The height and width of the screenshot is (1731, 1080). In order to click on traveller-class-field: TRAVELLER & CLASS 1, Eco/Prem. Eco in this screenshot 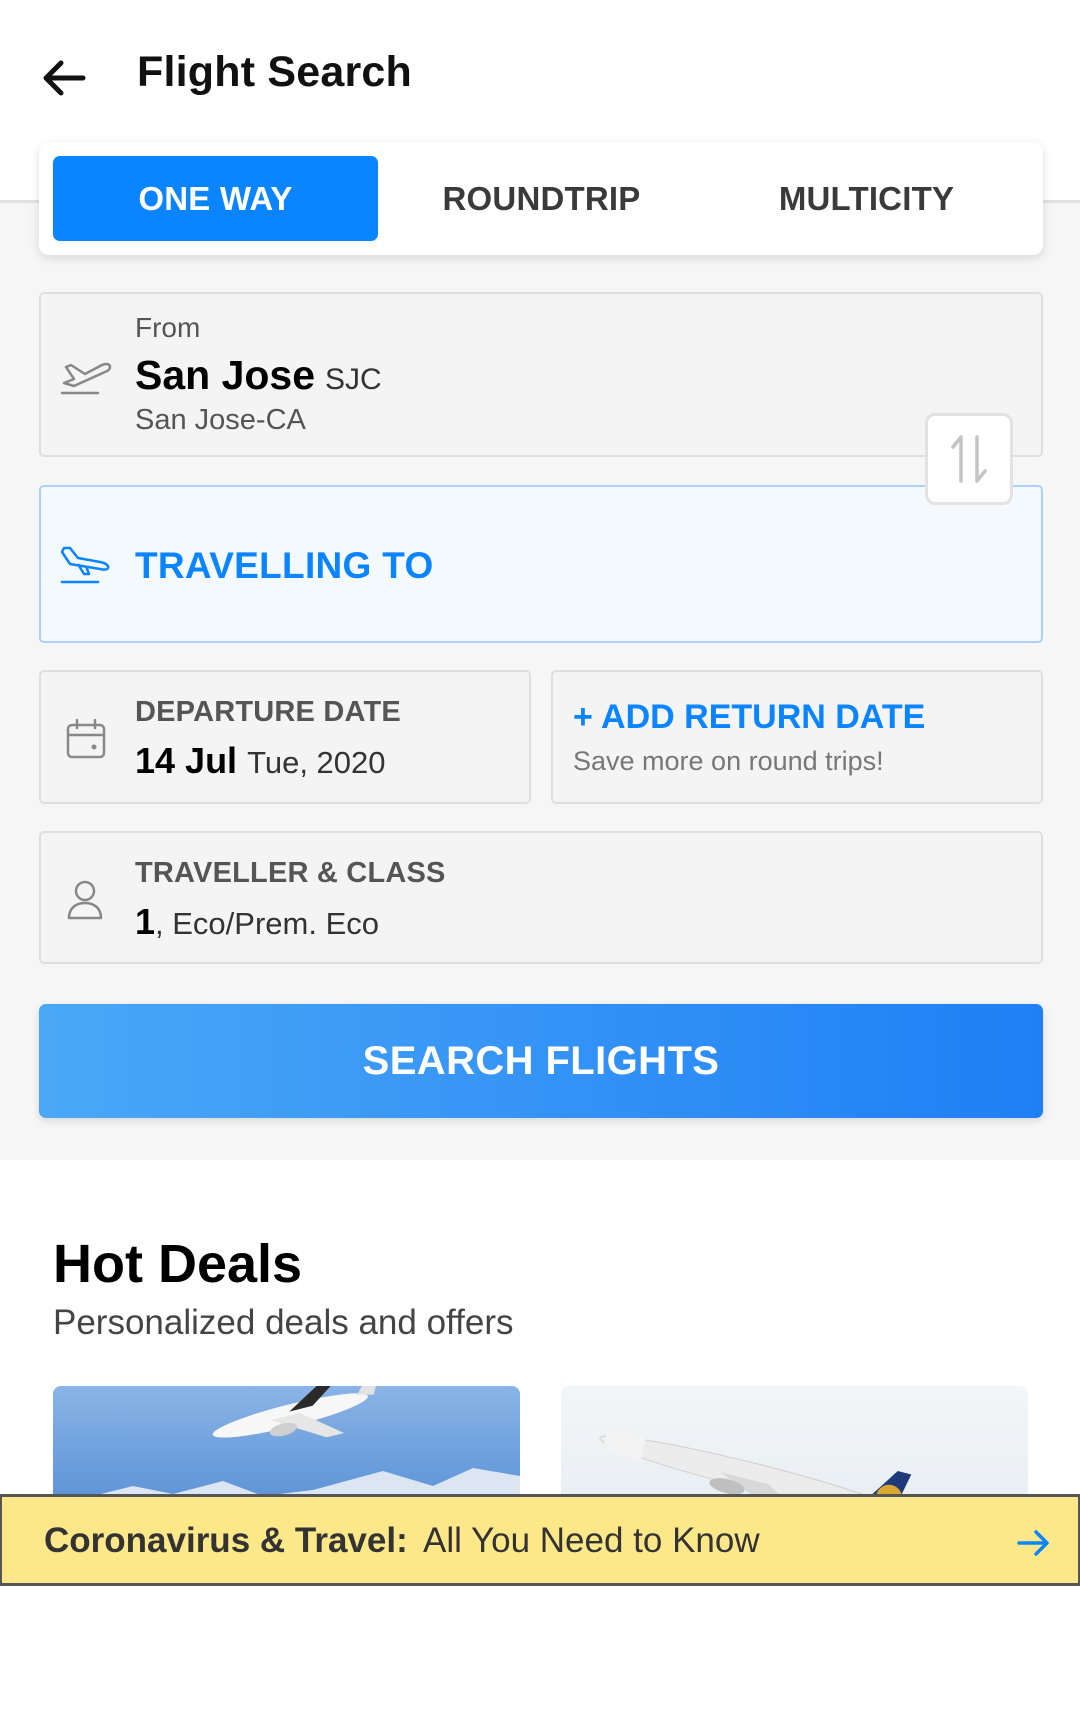, I will do `click(541, 897)`.